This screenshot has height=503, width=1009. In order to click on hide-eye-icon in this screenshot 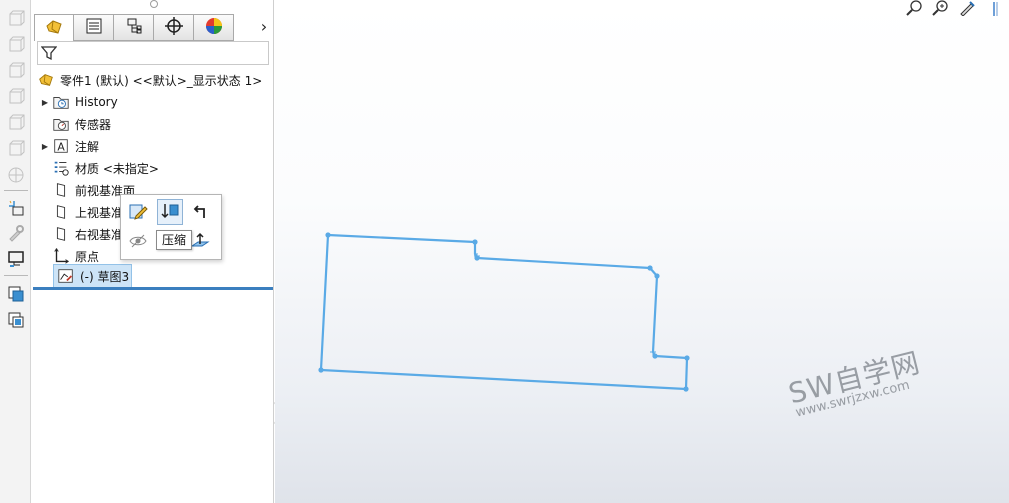, I will do `click(138, 242)`.